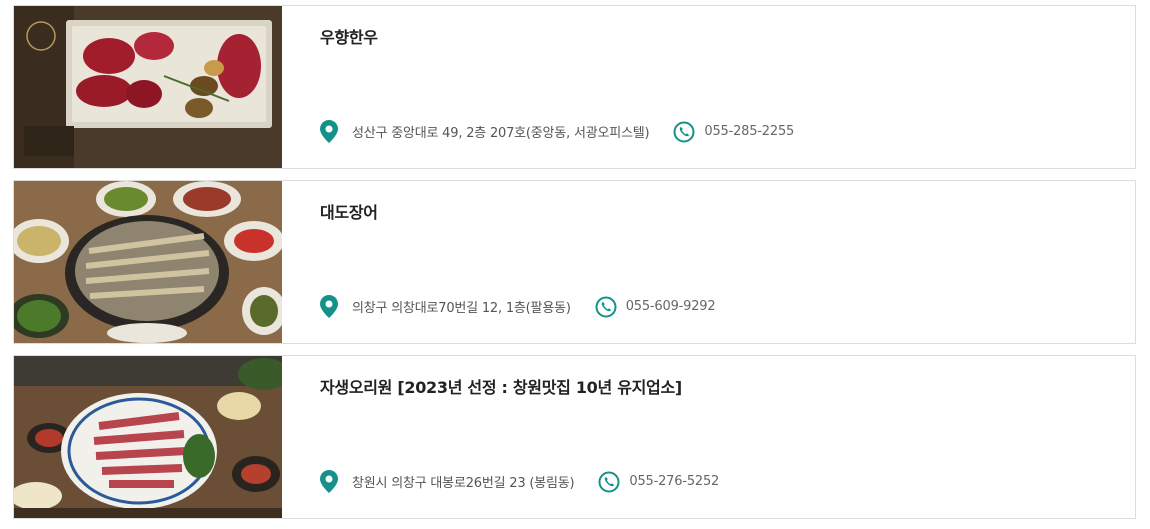 Image resolution: width=1150 pixels, height=529 pixels. I want to click on restaurant-meta: 의창구 의창대로70번길 12, 1층(팔용동) 055-609-9292, so click(518, 306).